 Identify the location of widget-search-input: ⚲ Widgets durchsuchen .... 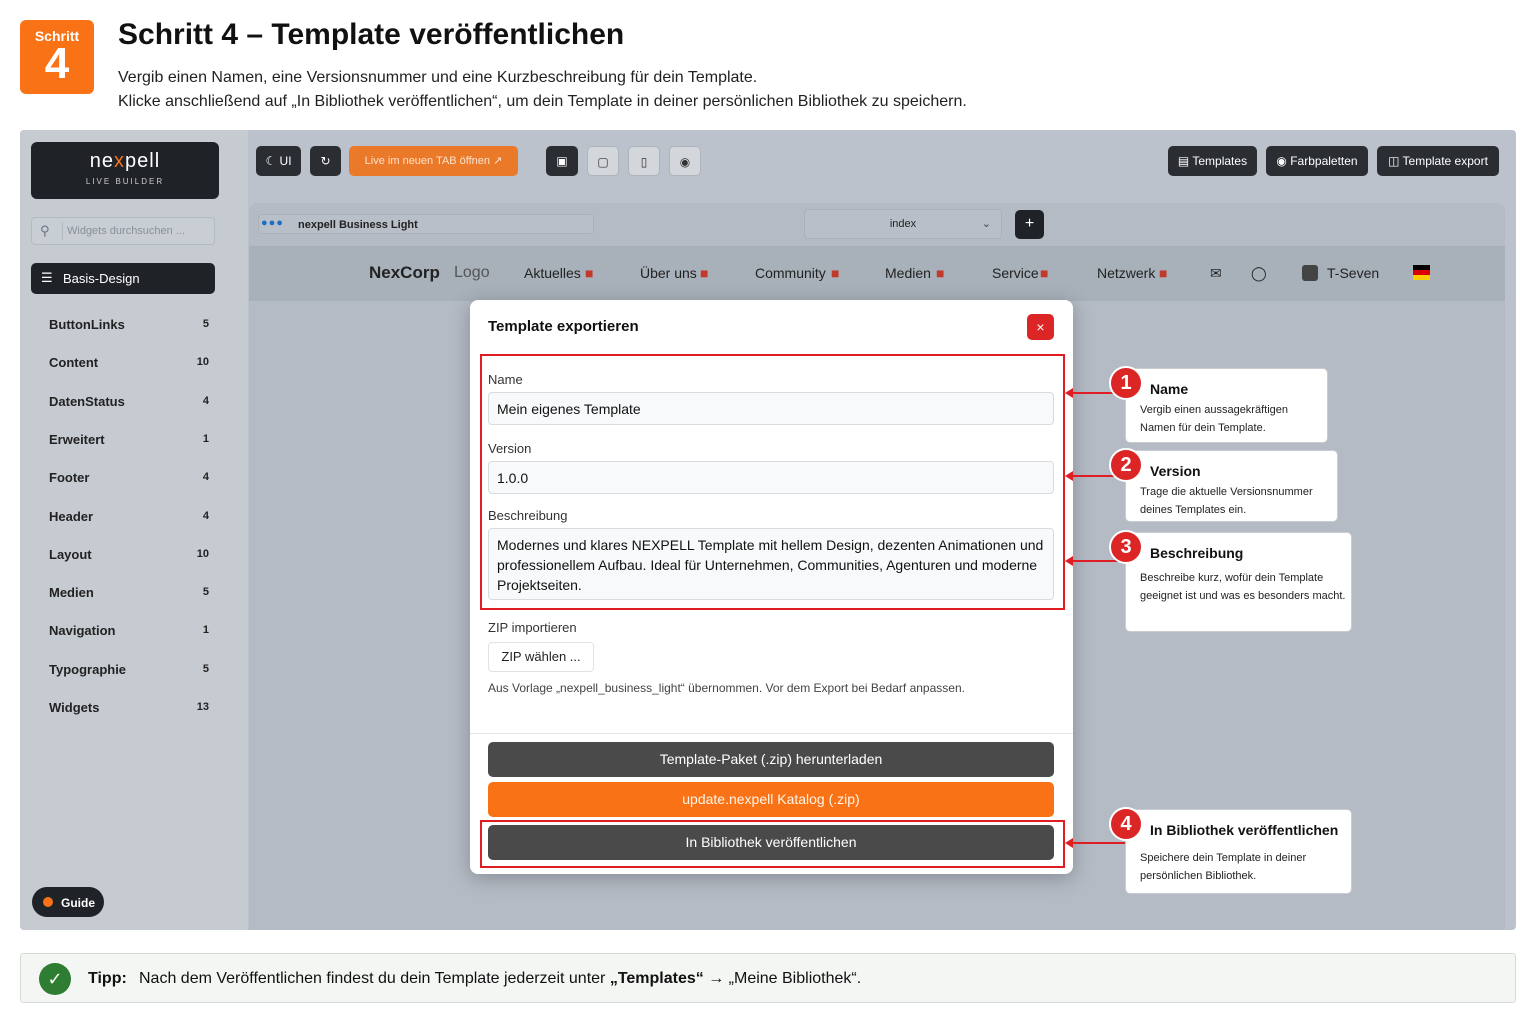
(123, 231).